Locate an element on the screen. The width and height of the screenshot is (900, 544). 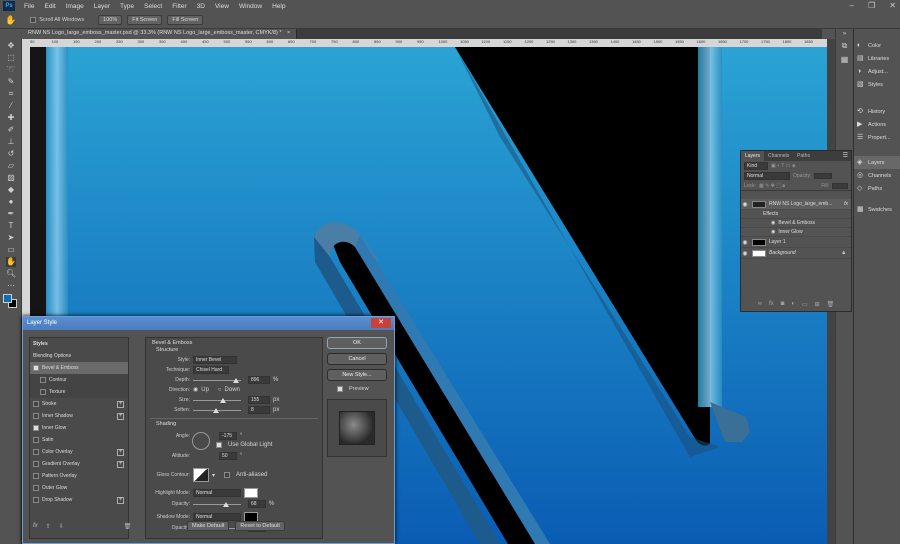
menu-edit: Edit is located at coordinates (49, 6).